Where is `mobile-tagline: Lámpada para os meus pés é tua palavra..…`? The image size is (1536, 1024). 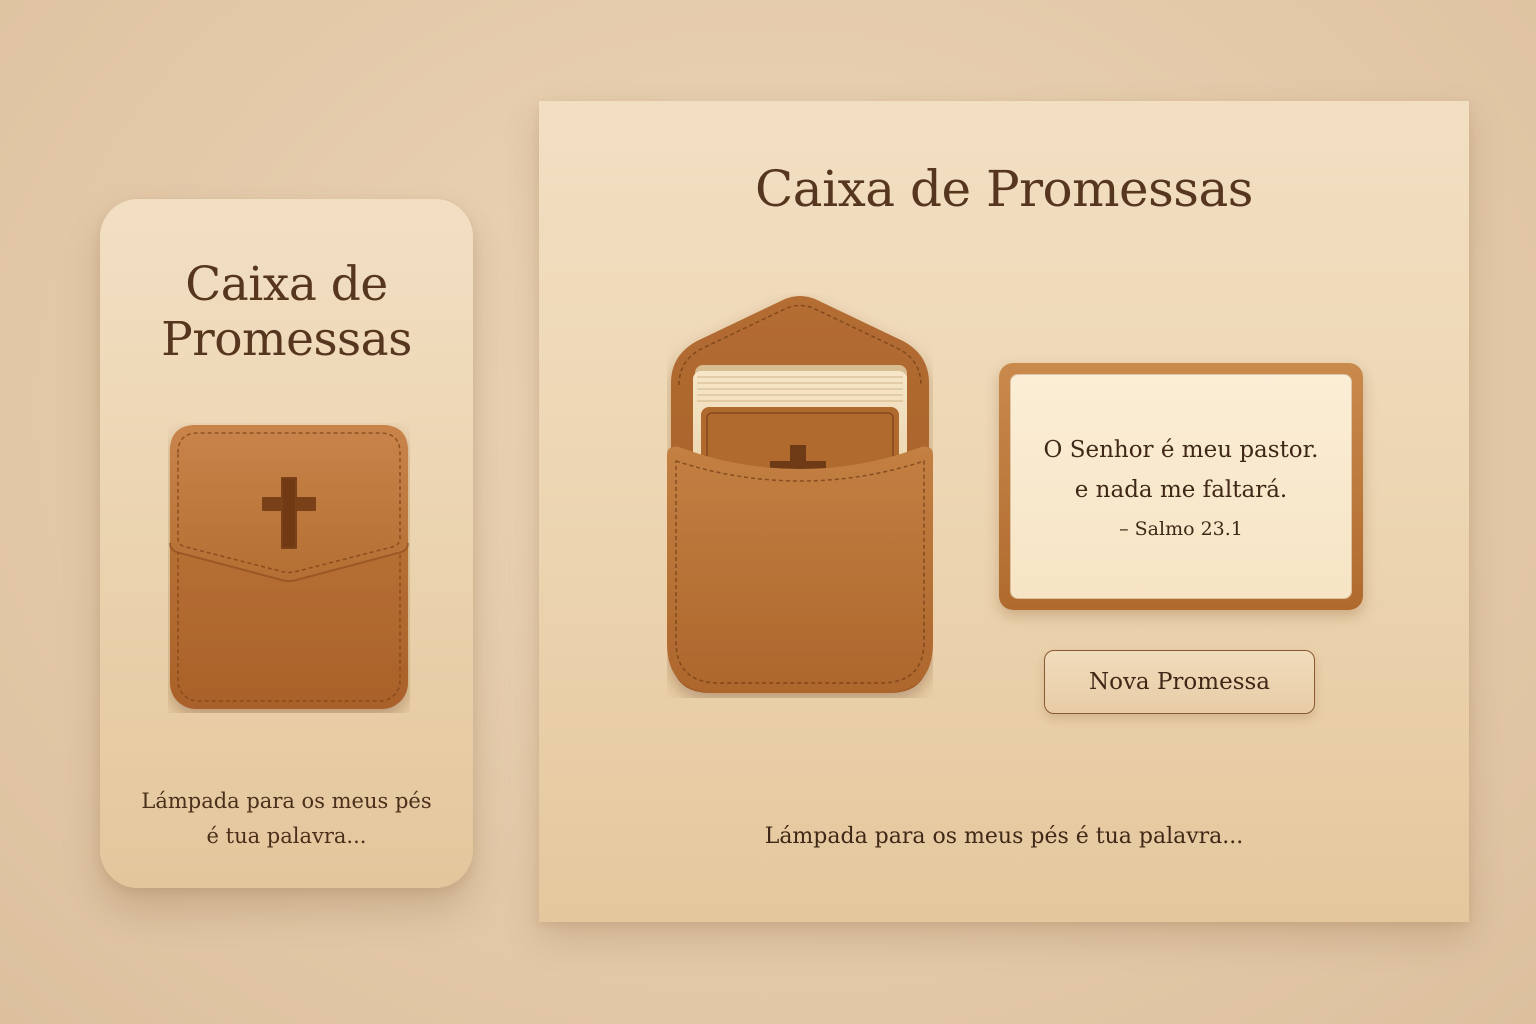 mobile-tagline: Lámpada para os meus pés é tua palavra..… is located at coordinates (286, 819).